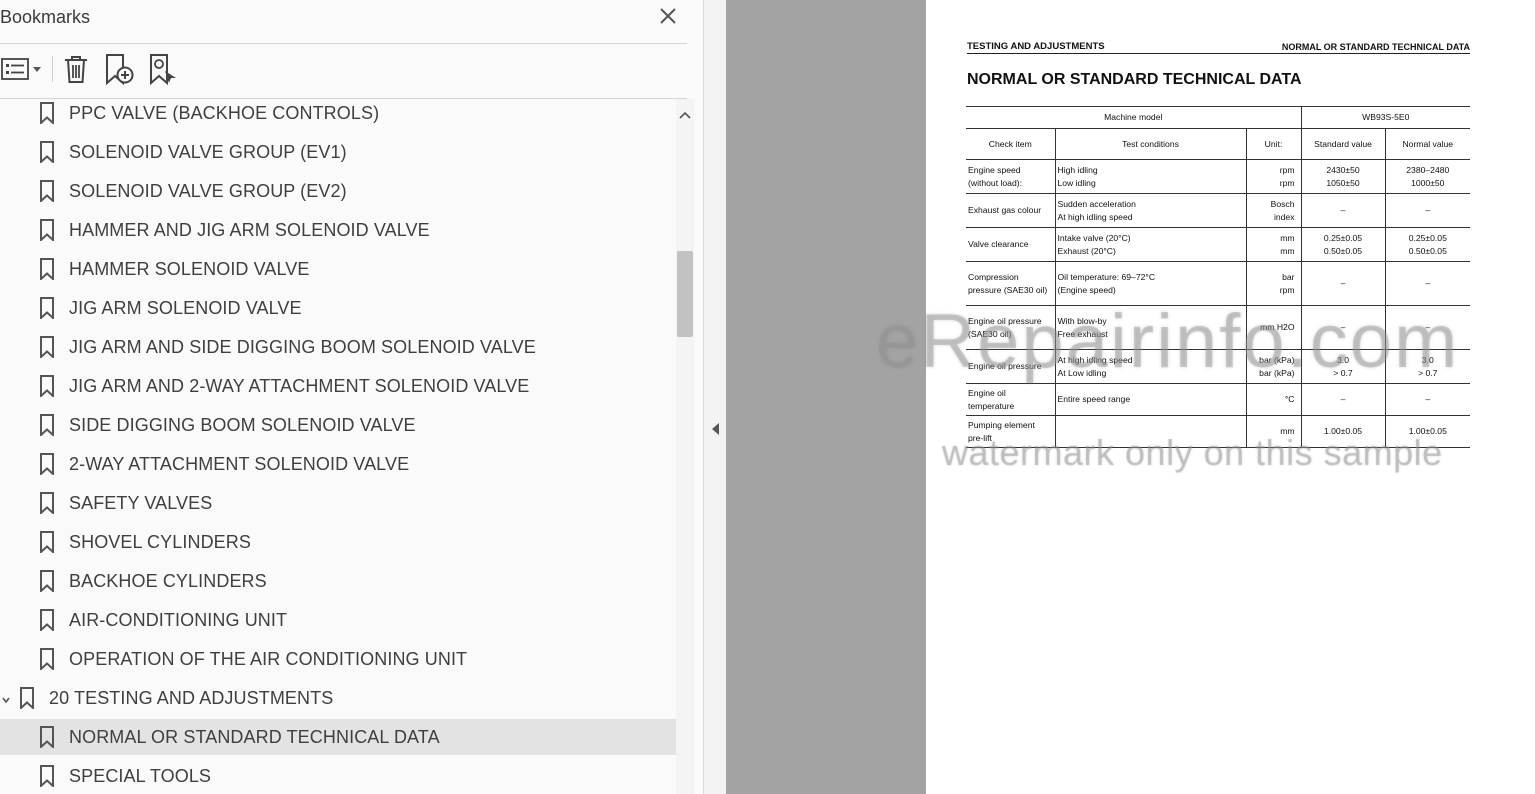  I want to click on new-bookmark-button, so click(119, 69).